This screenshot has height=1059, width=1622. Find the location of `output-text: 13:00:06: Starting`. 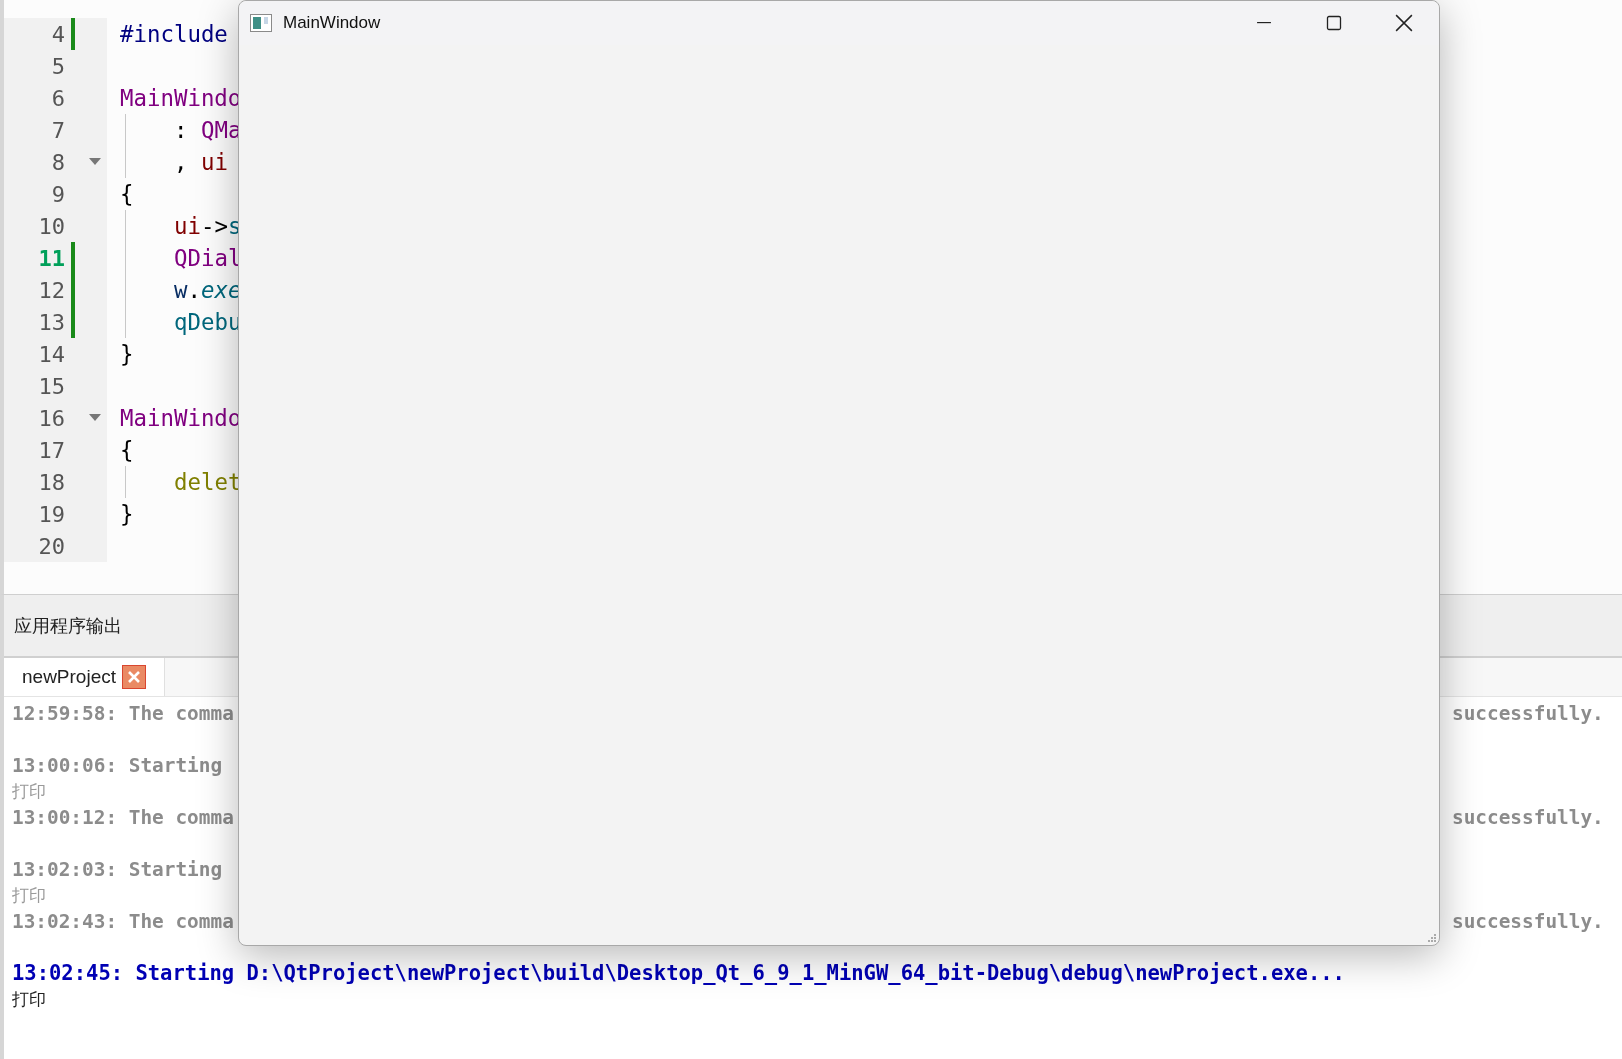

output-text: 13:00:06: Starting is located at coordinates (117, 765).